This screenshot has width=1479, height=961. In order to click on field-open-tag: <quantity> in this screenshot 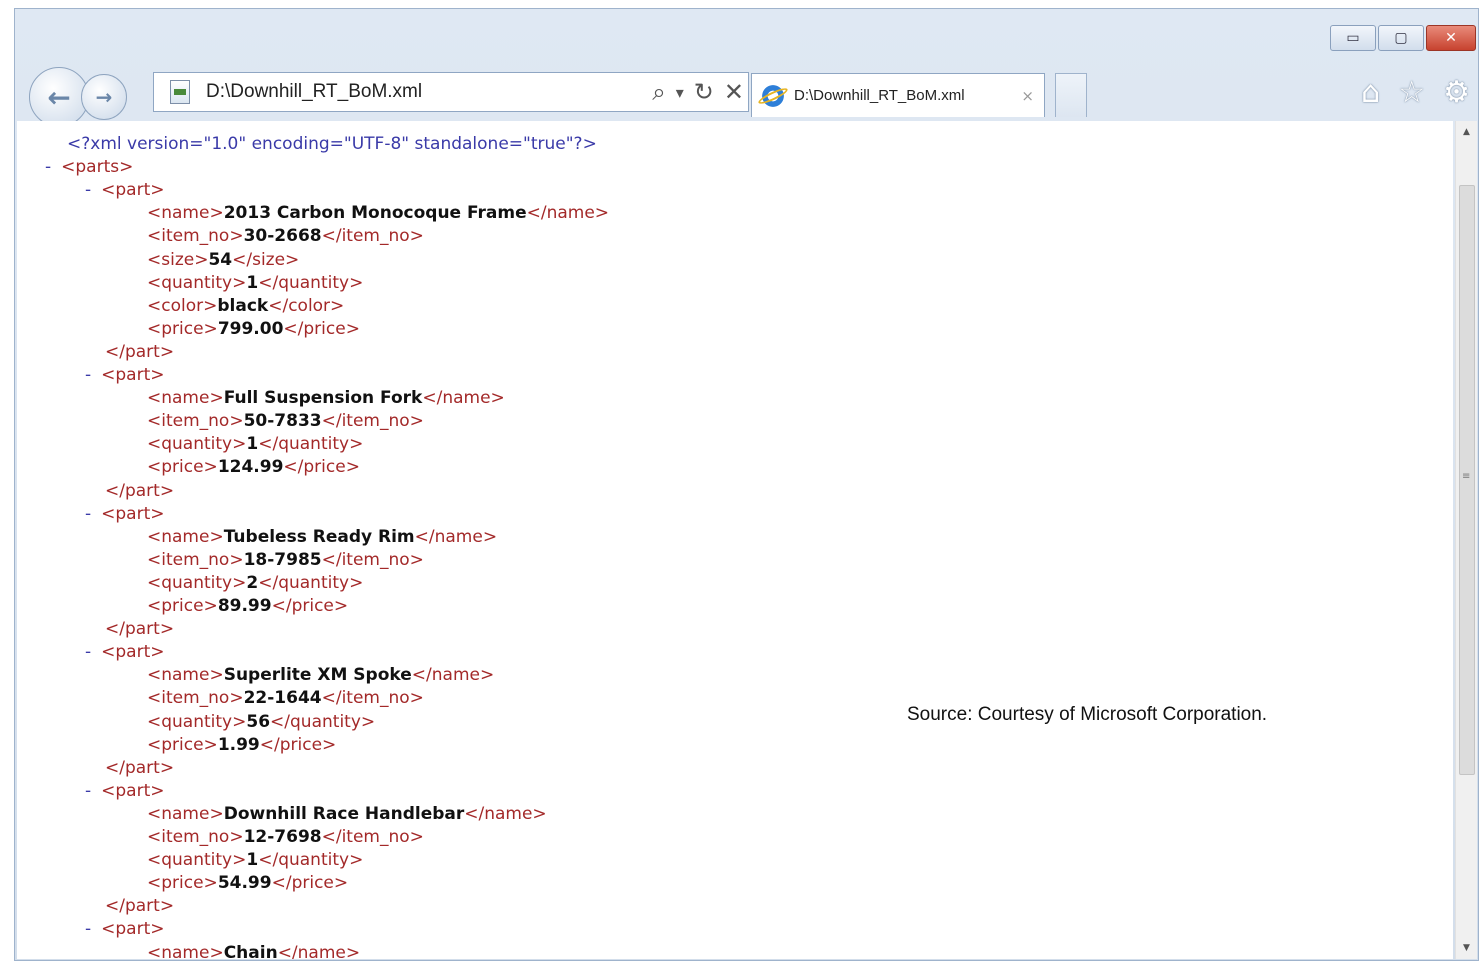, I will do `click(197, 582)`.